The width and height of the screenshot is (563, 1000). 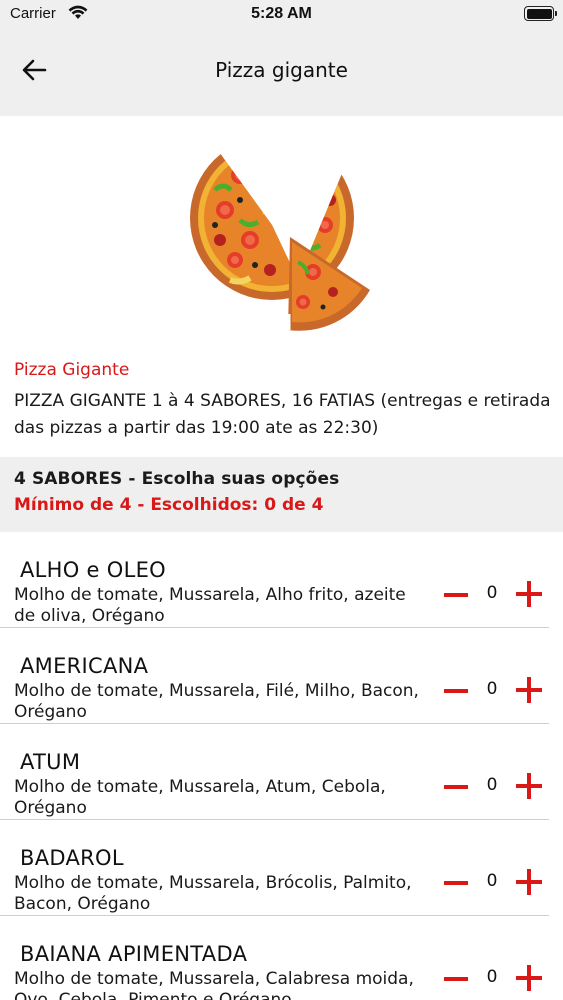 What do you see at coordinates (72, 858) in the screenshot?
I see `option-name: BADAROL` at bounding box center [72, 858].